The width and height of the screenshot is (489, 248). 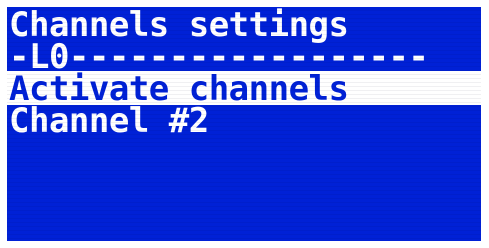 I want to click on menu-item-channel-2: Channel #2, so click(x=244, y=121).